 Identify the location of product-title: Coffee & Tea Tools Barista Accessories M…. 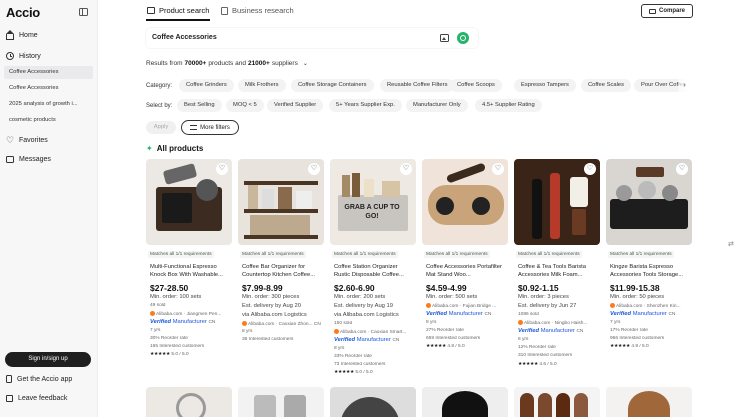
(558, 271).